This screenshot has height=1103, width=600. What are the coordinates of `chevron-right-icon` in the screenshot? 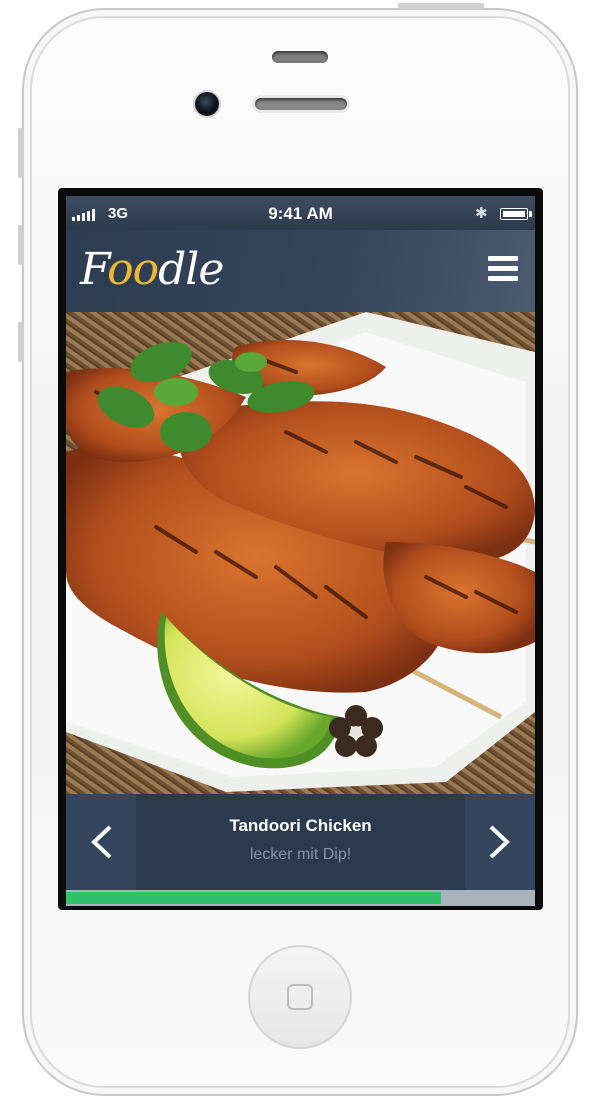 It's located at (499, 842).